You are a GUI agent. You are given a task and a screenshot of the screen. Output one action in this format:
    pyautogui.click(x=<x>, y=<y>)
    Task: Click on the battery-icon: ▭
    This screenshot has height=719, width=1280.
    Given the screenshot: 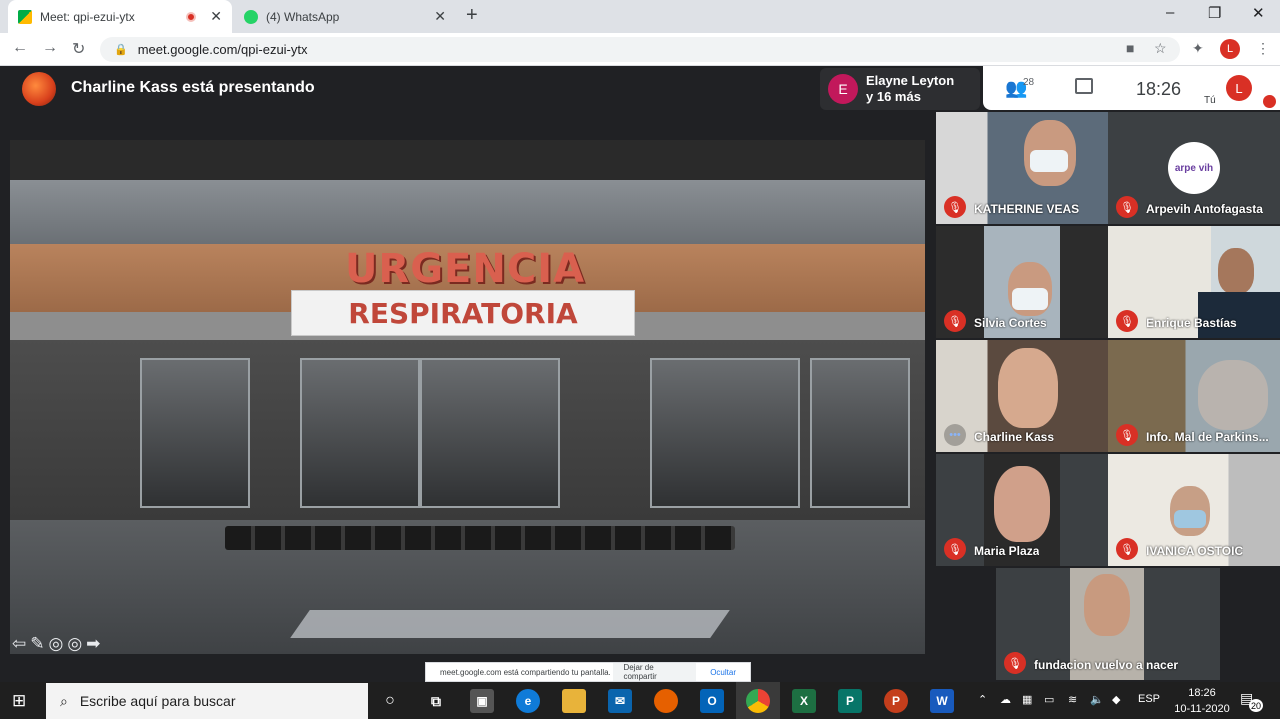 What is the action you would take?
    pyautogui.click(x=1049, y=699)
    